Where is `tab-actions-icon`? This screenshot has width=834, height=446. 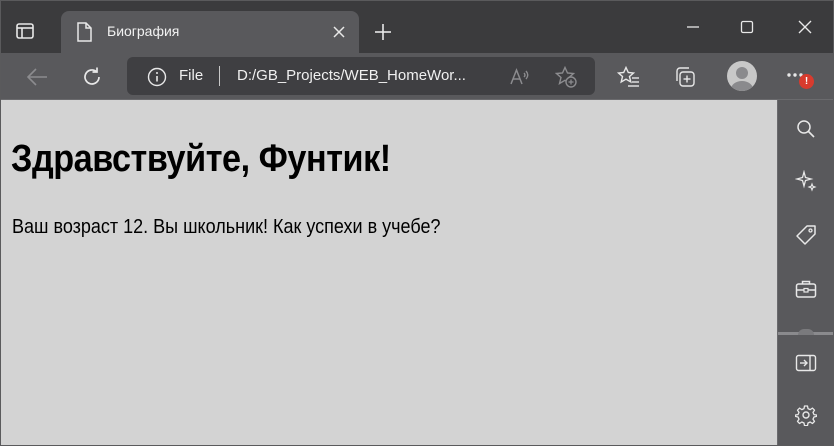 tab-actions-icon is located at coordinates (25, 31).